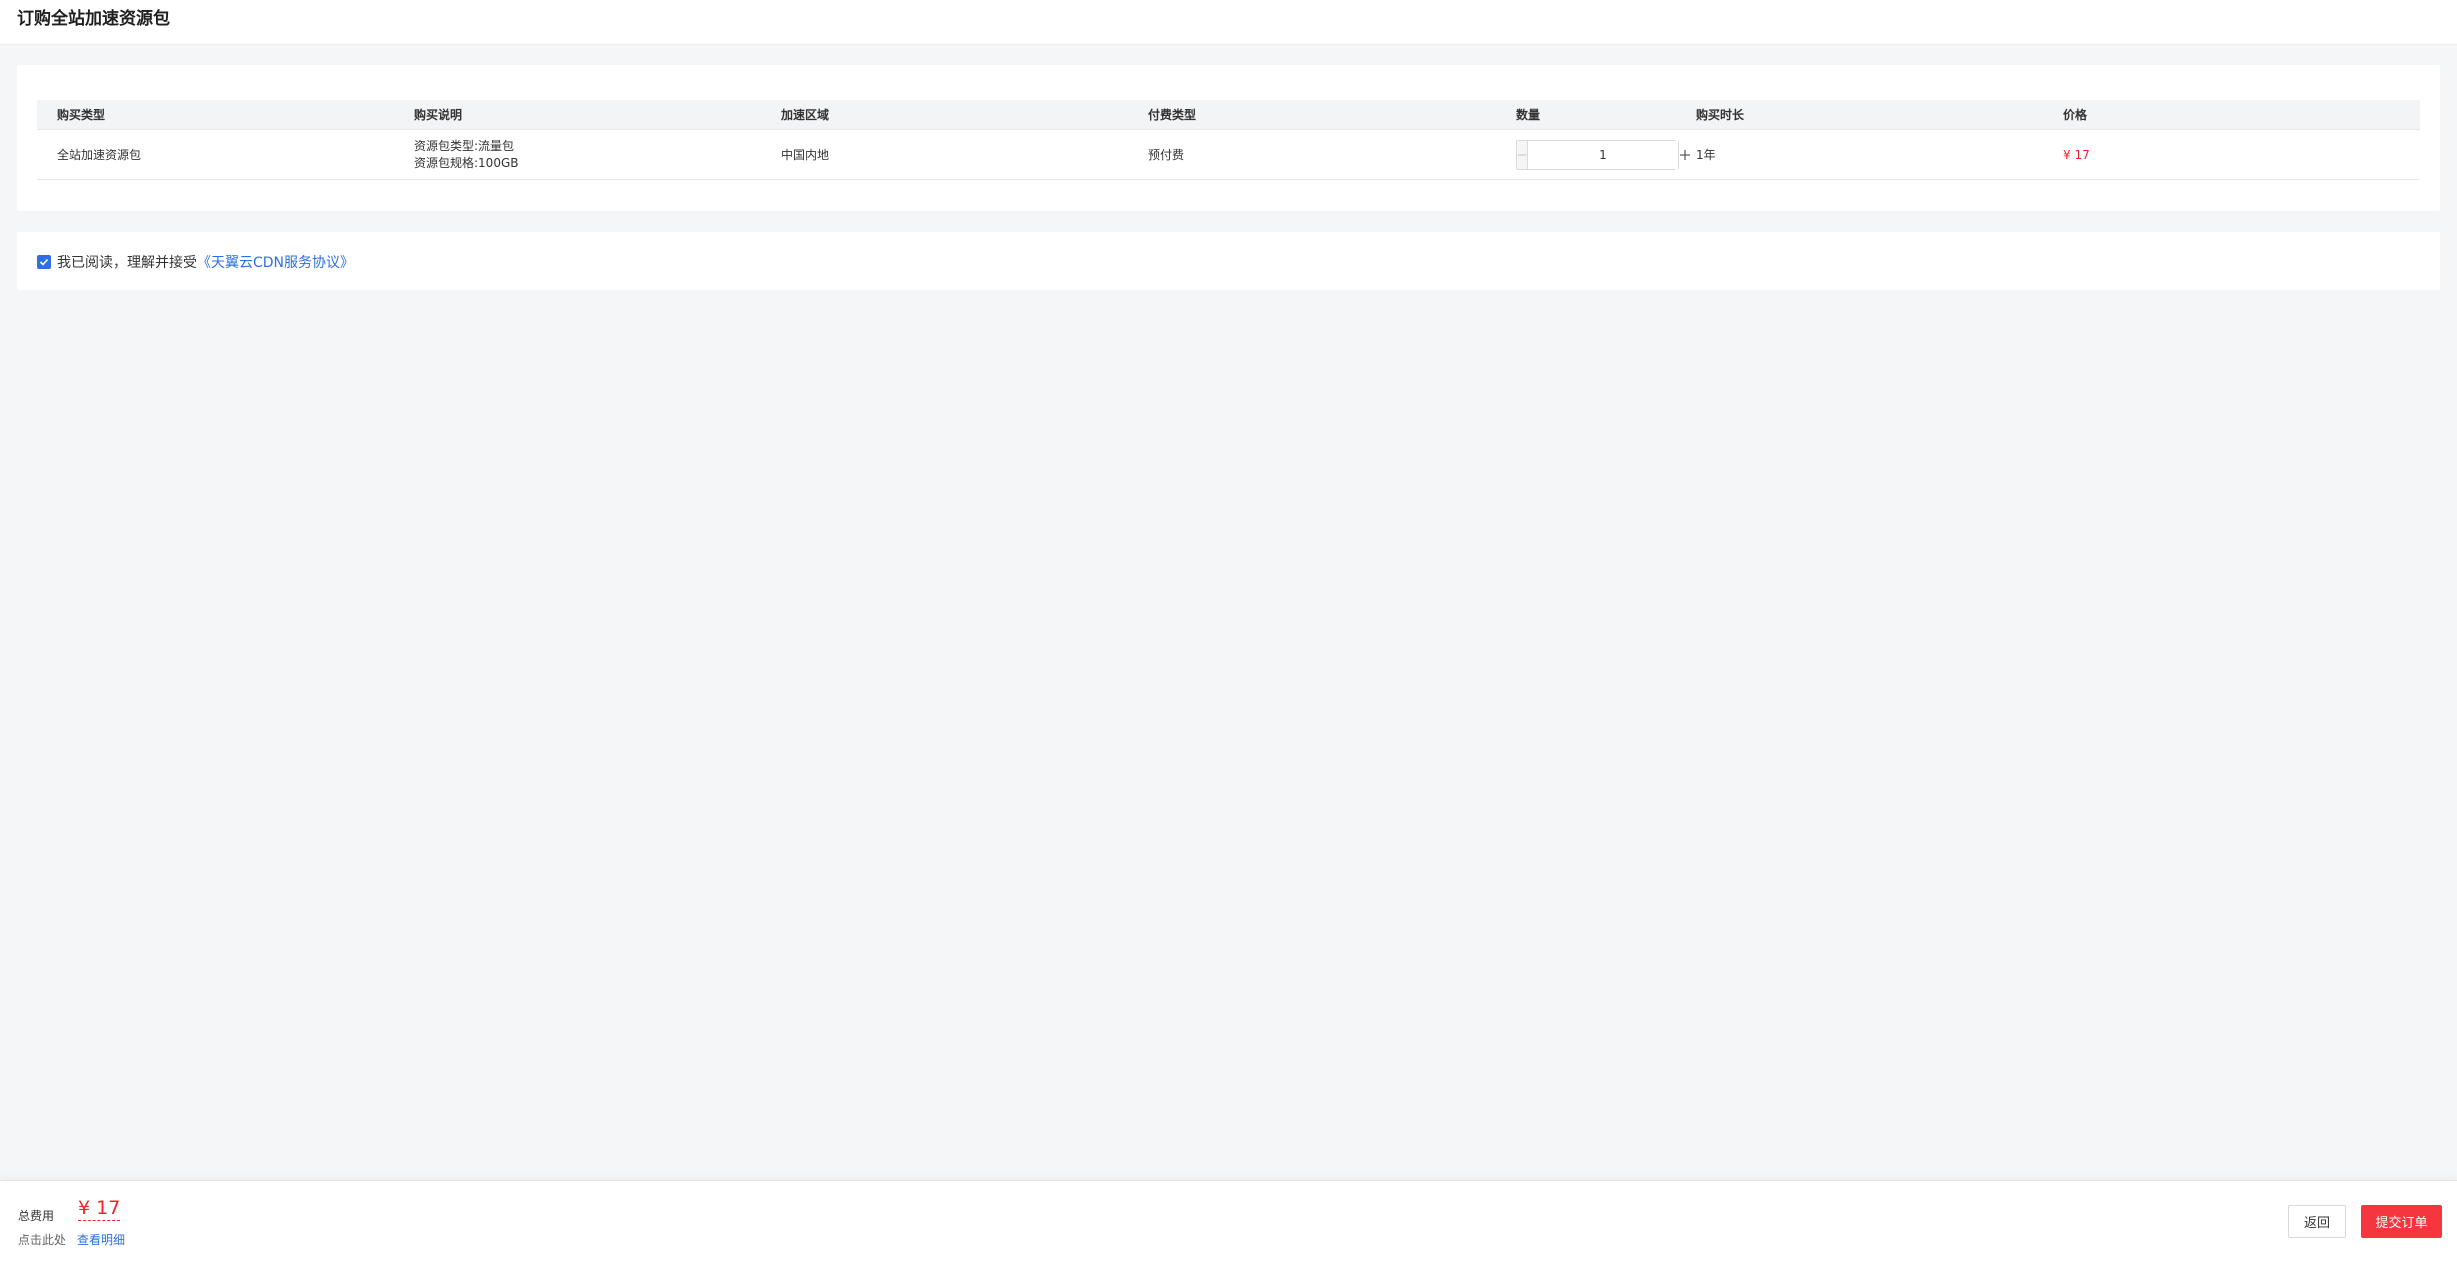  What do you see at coordinates (36, 1216) in the screenshot?
I see `total-label: 总费用` at bounding box center [36, 1216].